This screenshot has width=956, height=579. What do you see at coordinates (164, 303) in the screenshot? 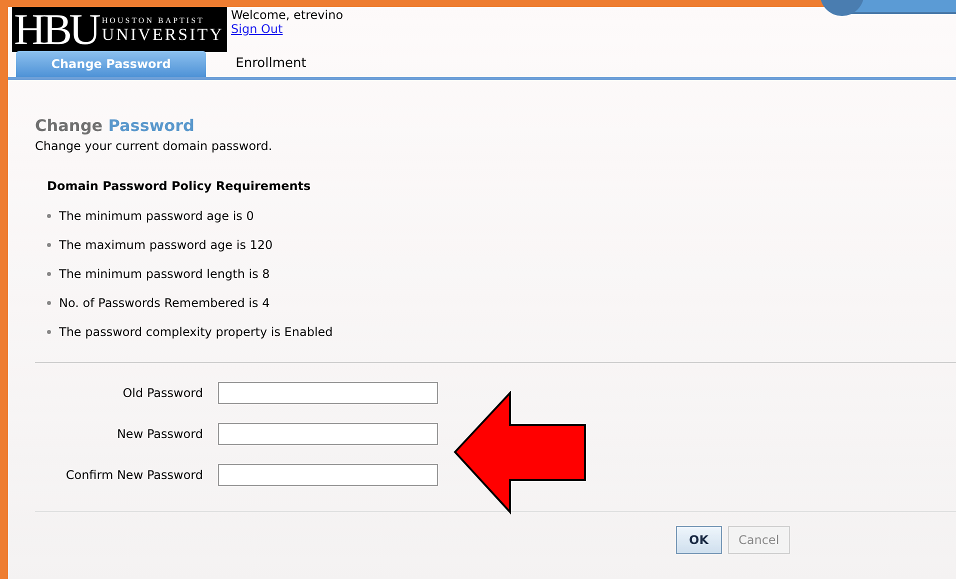
I see `policy-item: No. of Passwords Remembered is 4` at bounding box center [164, 303].